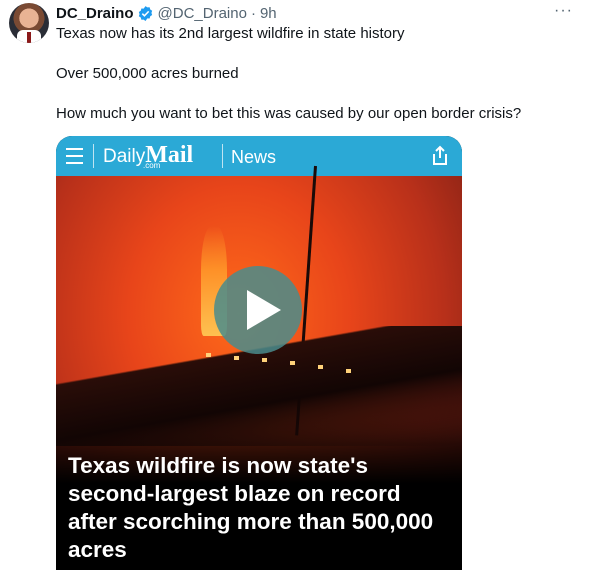 Image resolution: width=589 pixels, height=570 pixels. What do you see at coordinates (147, 73) in the screenshot?
I see `tweet-line: Over 500,000 acres burned` at bounding box center [147, 73].